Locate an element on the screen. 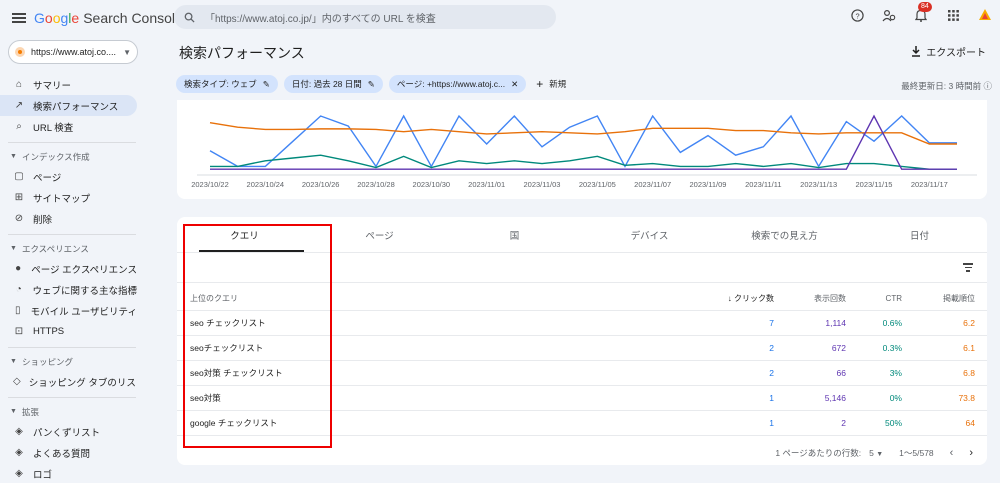 Image resolution: width=1000 pixels, height=483 pixels. sidebar-item-removals: ⊘ 削除 is located at coordinates (68, 218).